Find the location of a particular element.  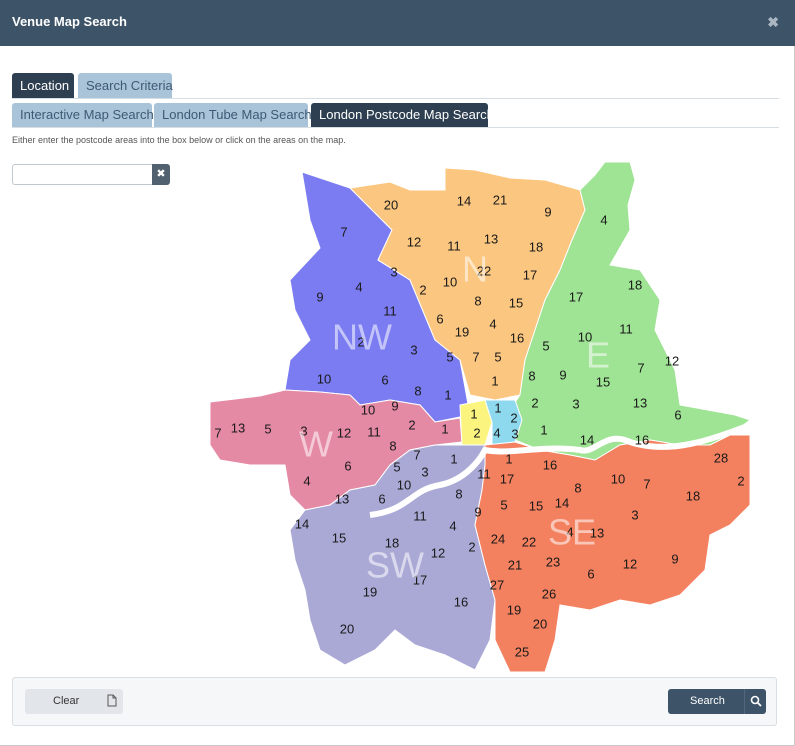

times-icon: ✖ is located at coordinates (161, 174).